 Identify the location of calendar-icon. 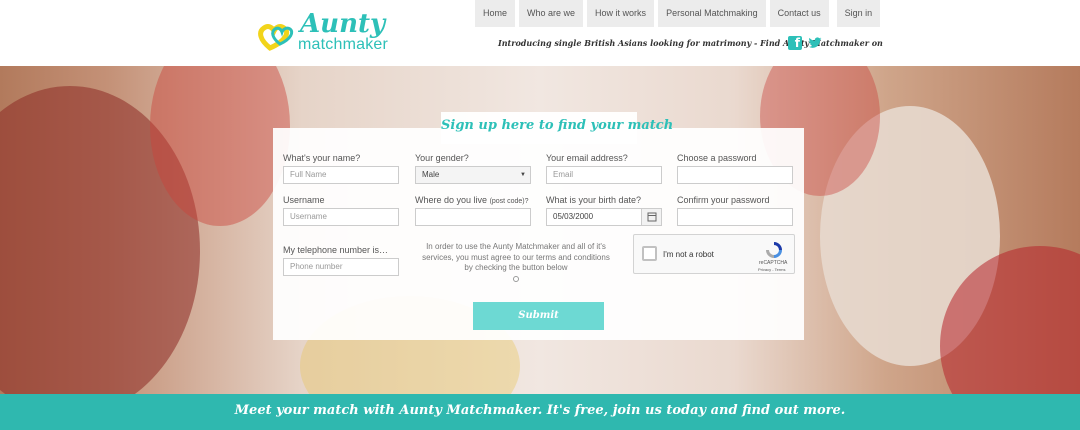
(651, 217).